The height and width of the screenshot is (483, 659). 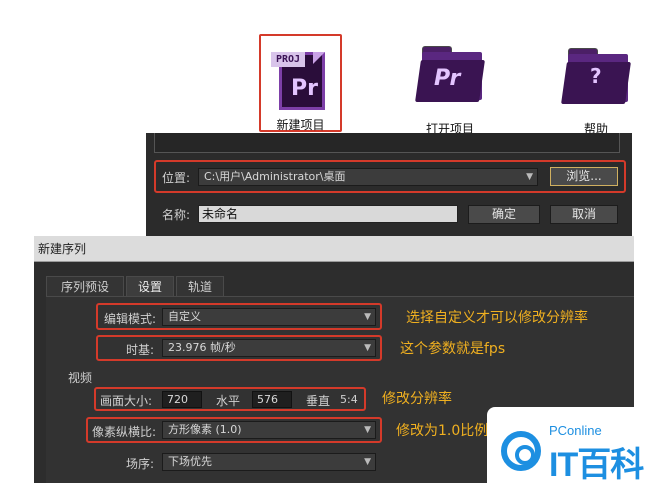 What do you see at coordinates (453, 349) in the screenshot?
I see `timebase-annotation: 这个参数就是fps` at bounding box center [453, 349].